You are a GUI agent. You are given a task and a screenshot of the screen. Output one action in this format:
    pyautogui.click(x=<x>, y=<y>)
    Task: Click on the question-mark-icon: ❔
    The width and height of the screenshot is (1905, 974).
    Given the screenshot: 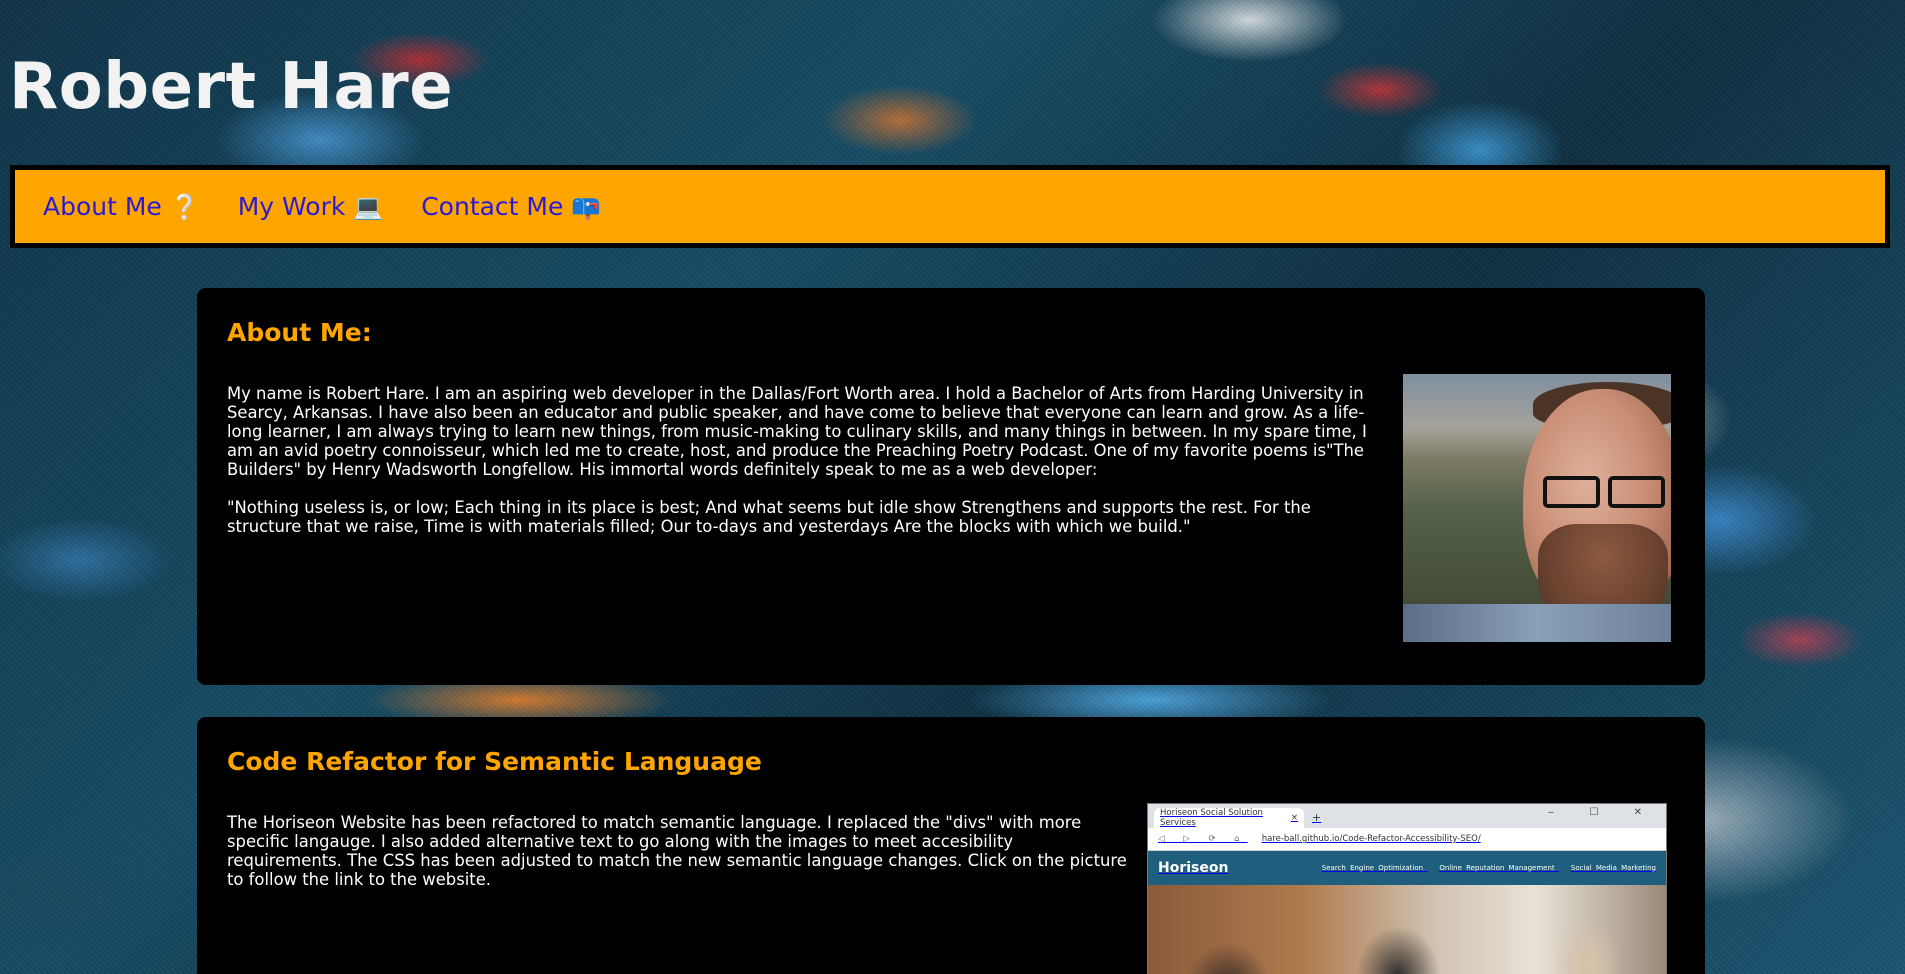 What is the action you would take?
    pyautogui.click(x=184, y=206)
    